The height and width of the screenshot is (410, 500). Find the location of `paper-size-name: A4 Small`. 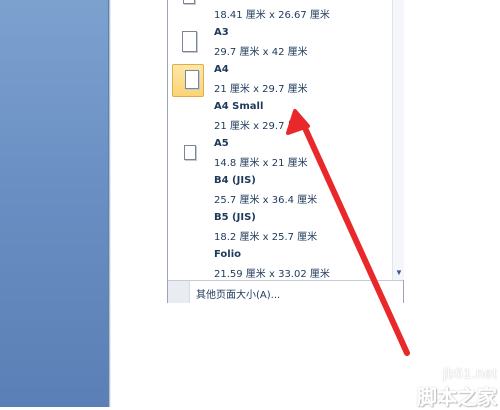

paper-size-name: A4 Small is located at coordinates (239, 106).